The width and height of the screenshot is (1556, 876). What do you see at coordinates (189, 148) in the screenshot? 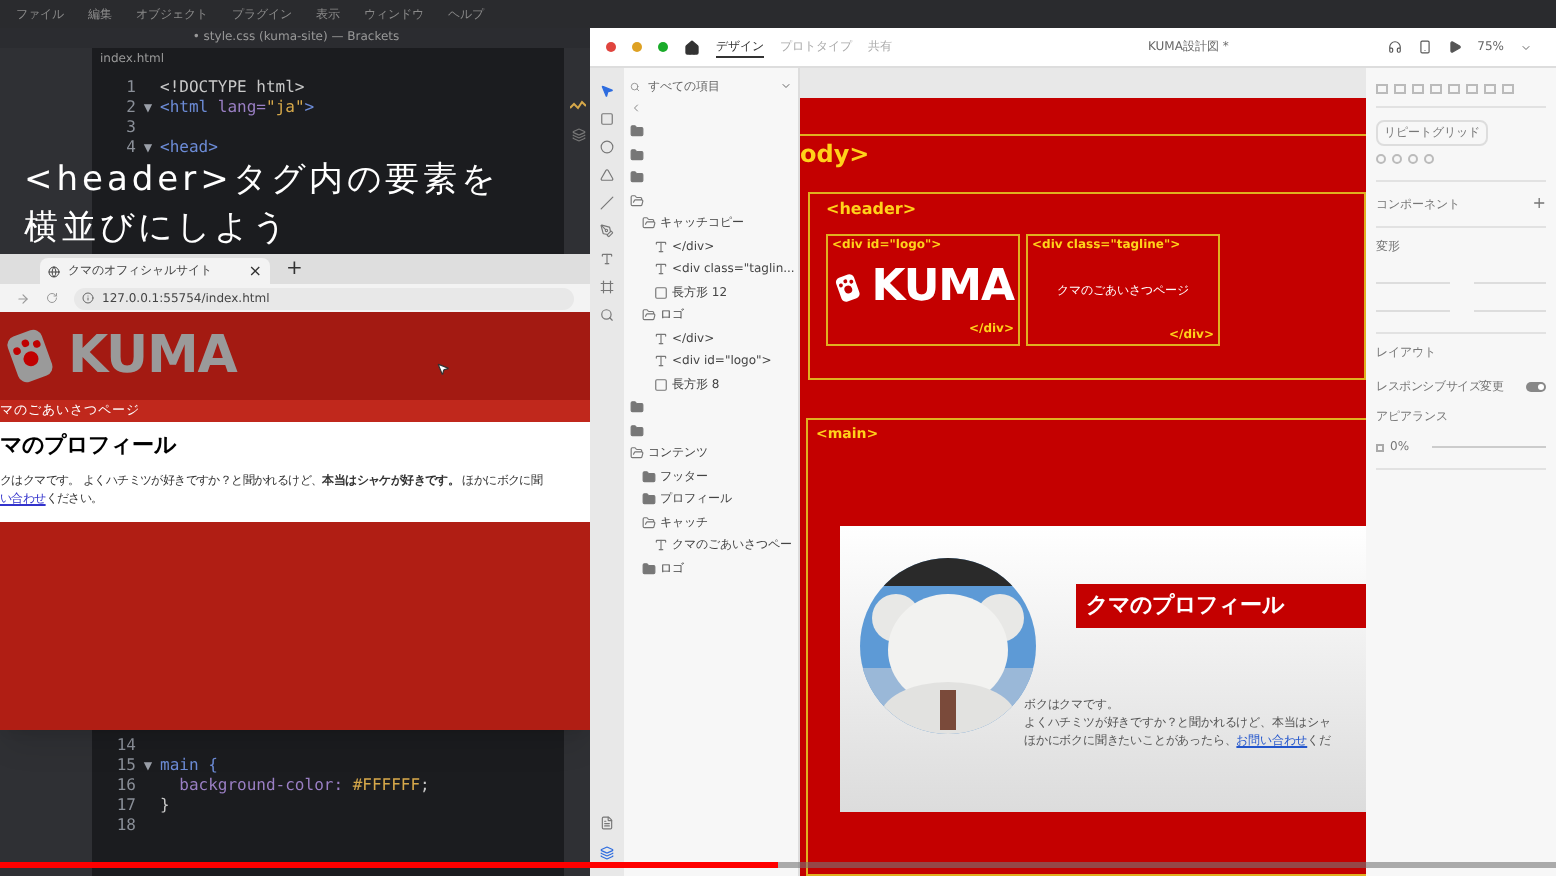
I see `code-line: <head>` at bounding box center [189, 148].